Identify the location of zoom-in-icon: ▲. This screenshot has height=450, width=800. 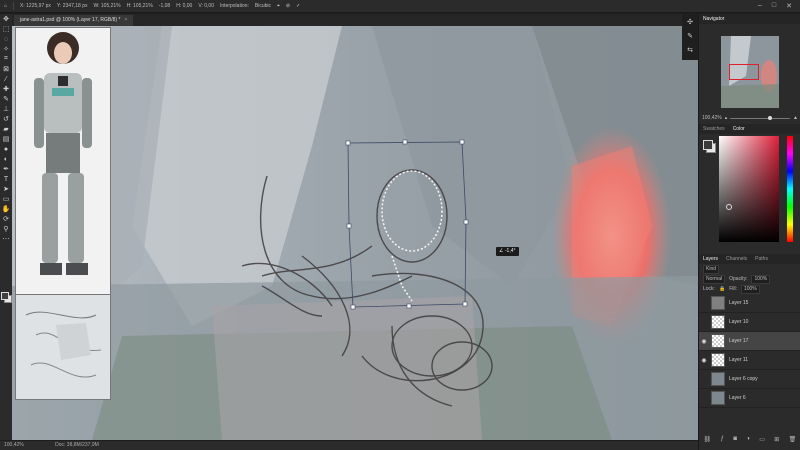
(795, 118).